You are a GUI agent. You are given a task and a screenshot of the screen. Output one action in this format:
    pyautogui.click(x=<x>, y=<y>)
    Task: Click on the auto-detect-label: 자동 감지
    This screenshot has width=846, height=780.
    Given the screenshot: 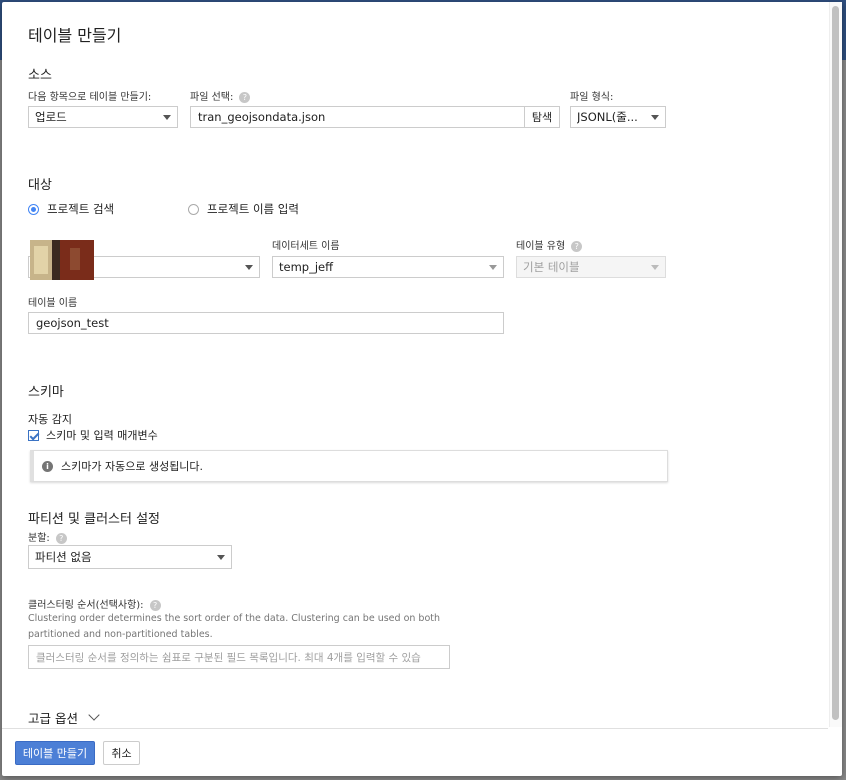 What is the action you would take?
    pyautogui.click(x=50, y=419)
    